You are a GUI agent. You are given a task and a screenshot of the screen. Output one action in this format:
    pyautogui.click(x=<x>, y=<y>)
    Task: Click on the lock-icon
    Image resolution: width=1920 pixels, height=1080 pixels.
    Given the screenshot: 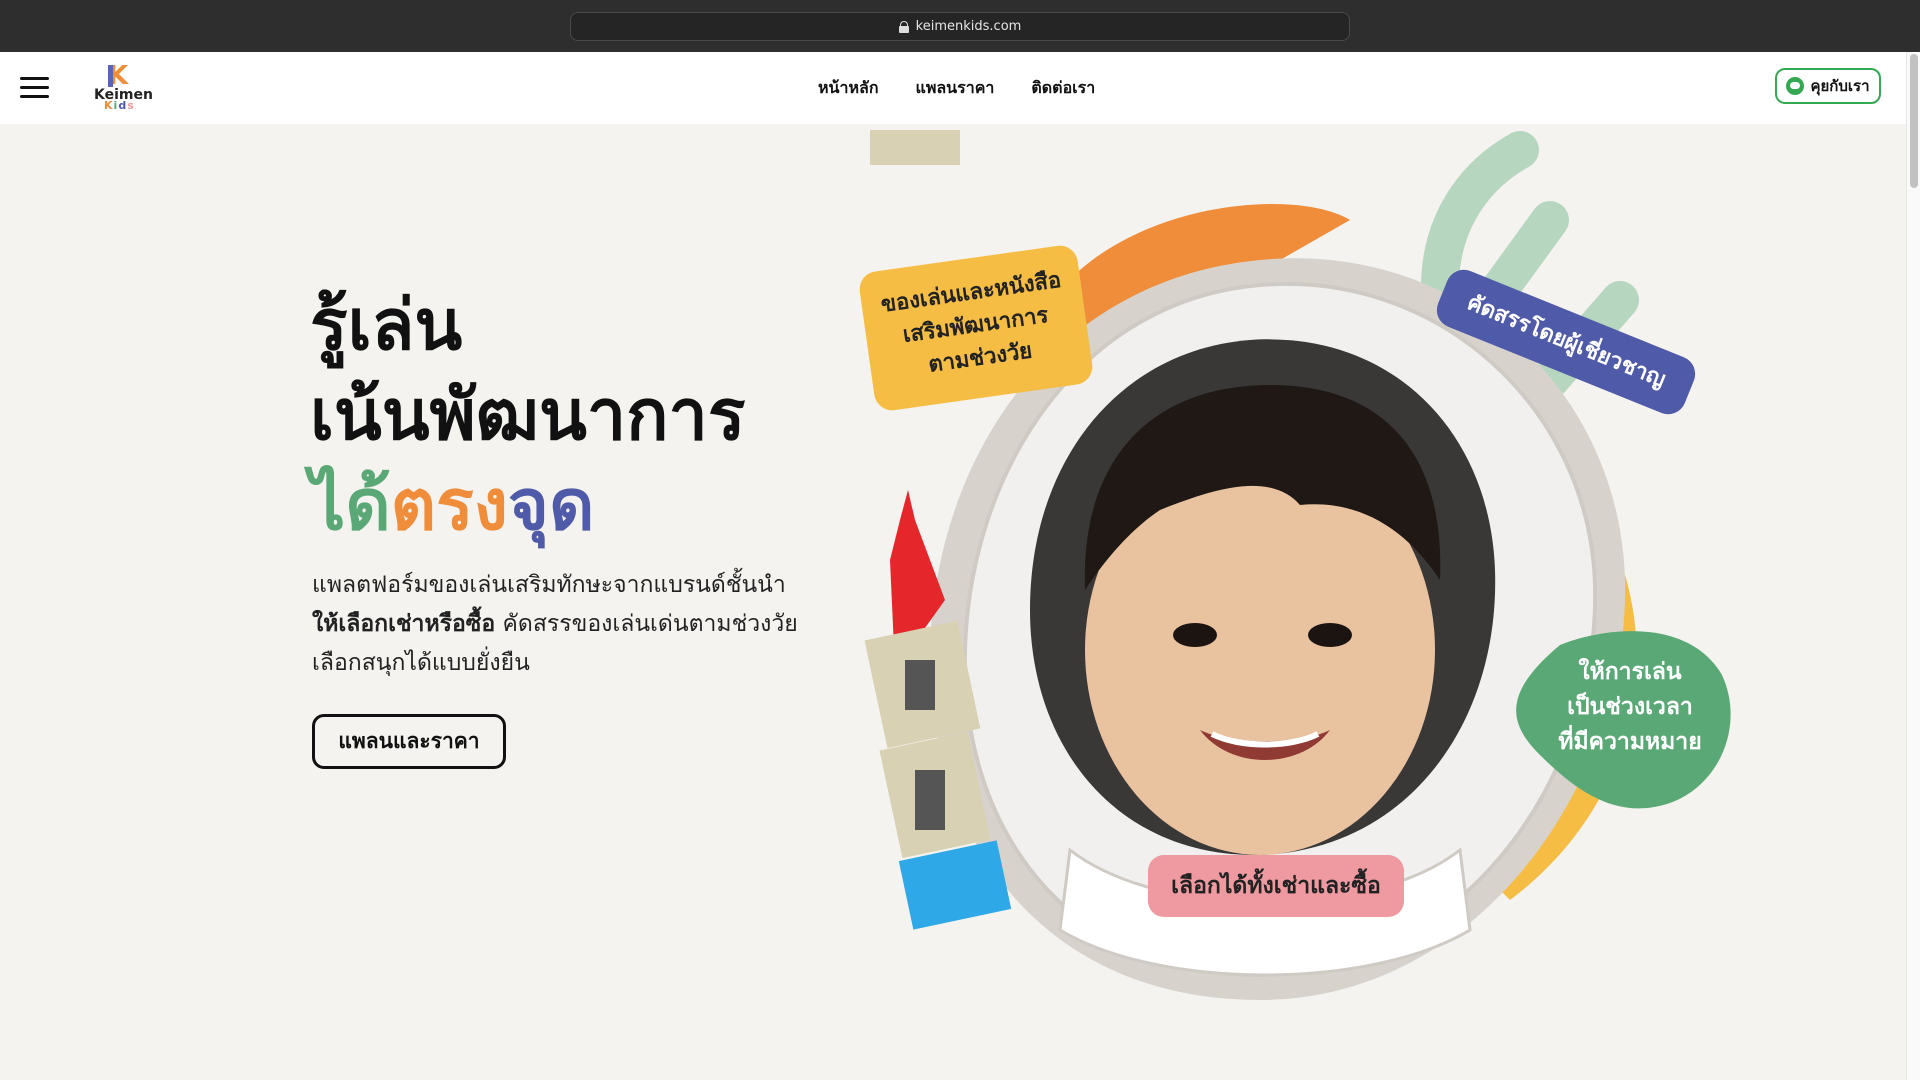 What is the action you would take?
    pyautogui.click(x=903, y=26)
    